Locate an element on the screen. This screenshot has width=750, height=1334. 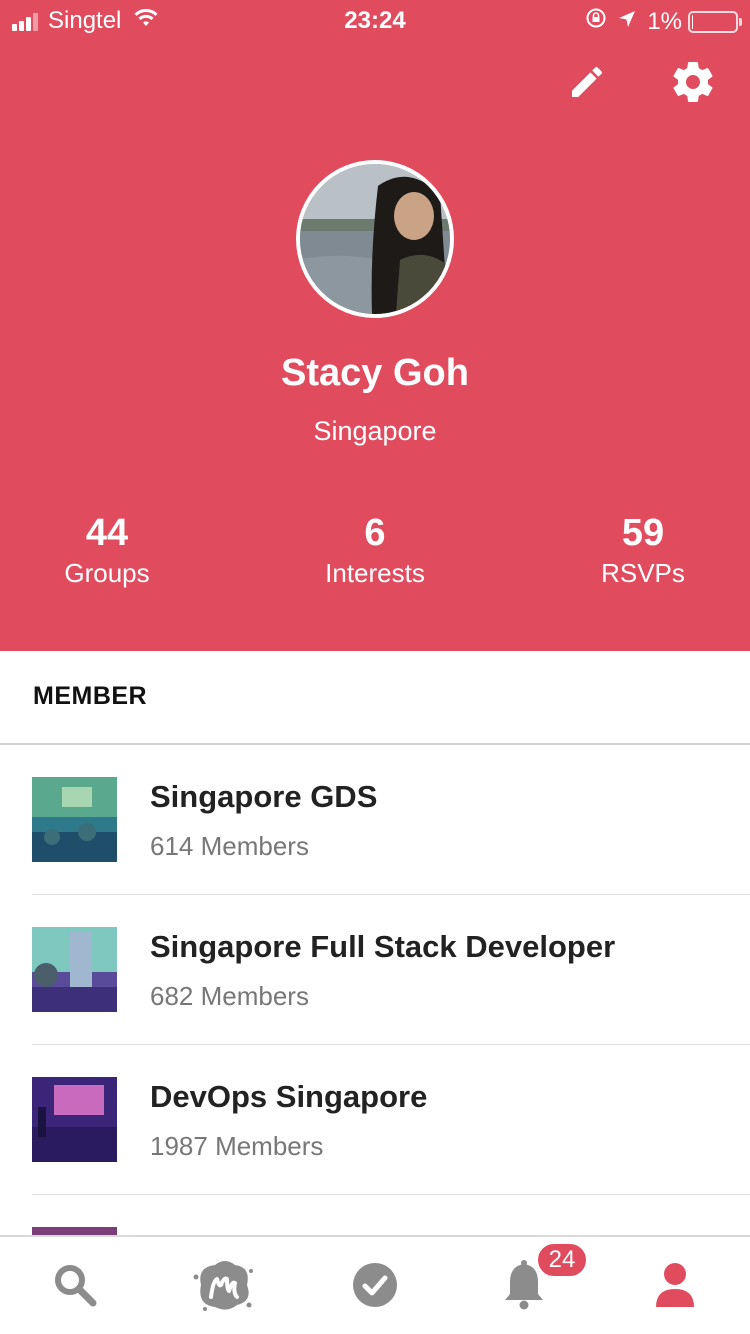
group-name: Singapore Full Stack Developer is located at coordinates (383, 946).